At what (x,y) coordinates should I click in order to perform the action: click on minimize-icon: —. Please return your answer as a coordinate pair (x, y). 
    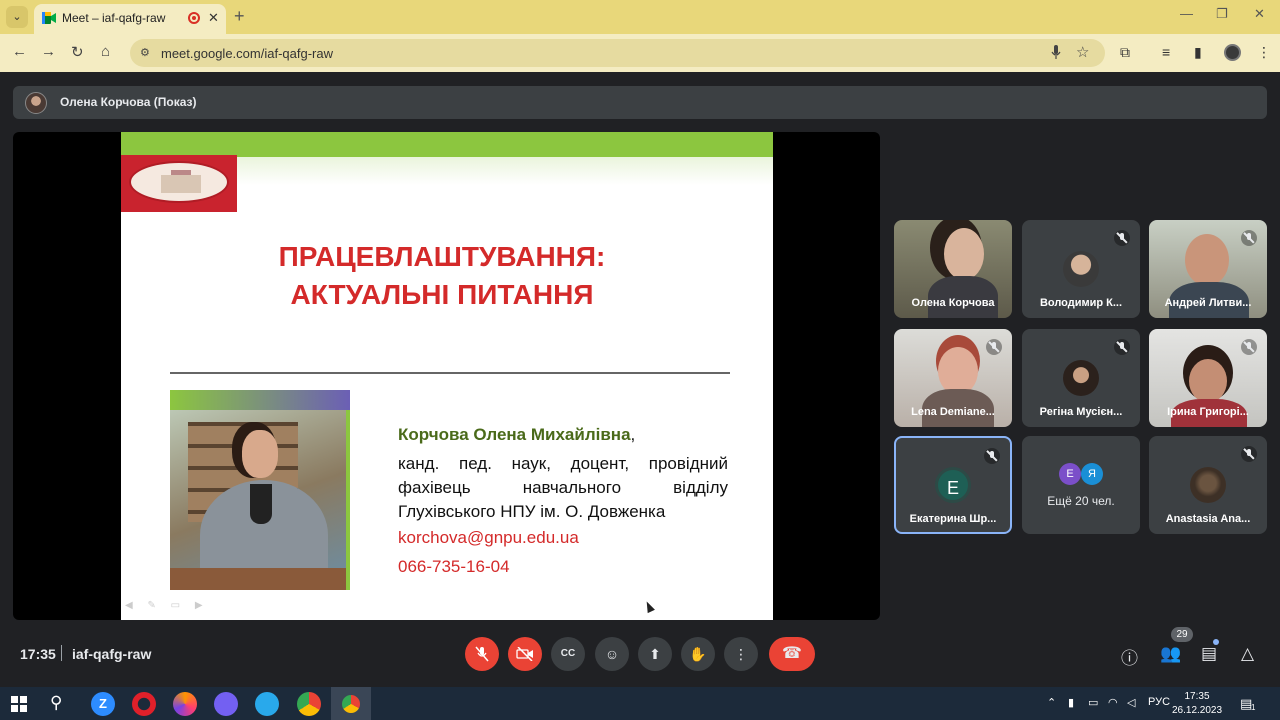
    Looking at the image, I should click on (1186, 13).